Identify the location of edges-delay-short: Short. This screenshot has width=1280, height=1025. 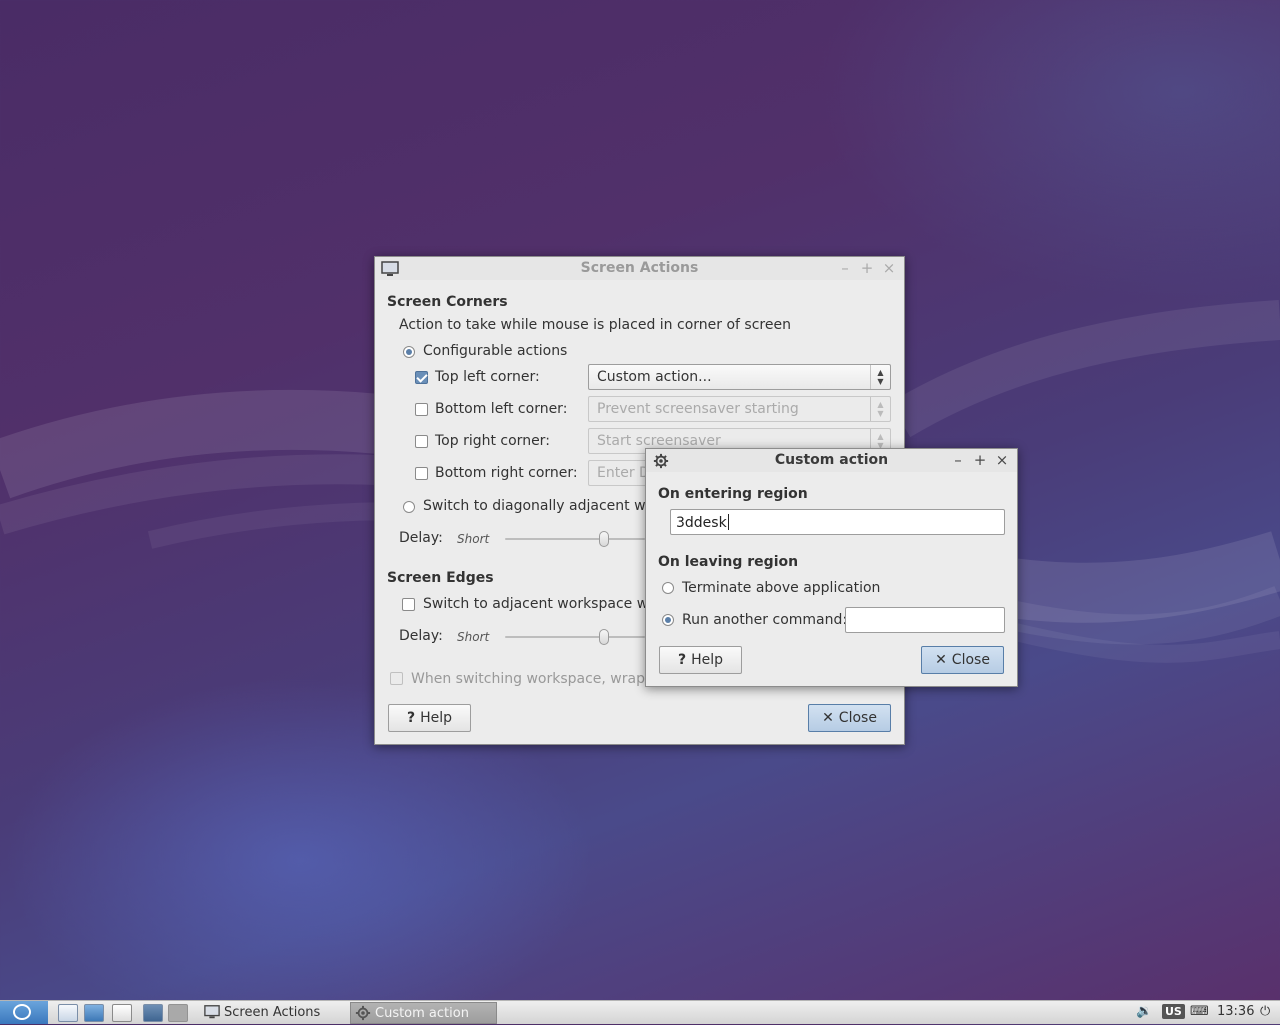
(473, 637).